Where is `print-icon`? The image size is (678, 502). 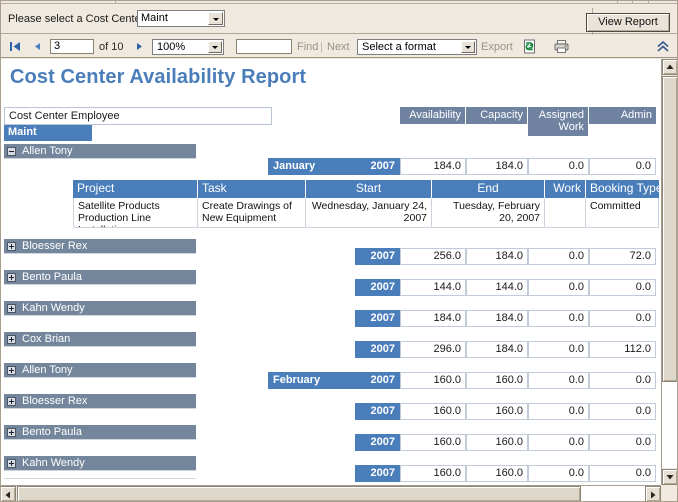
print-icon is located at coordinates (561, 46).